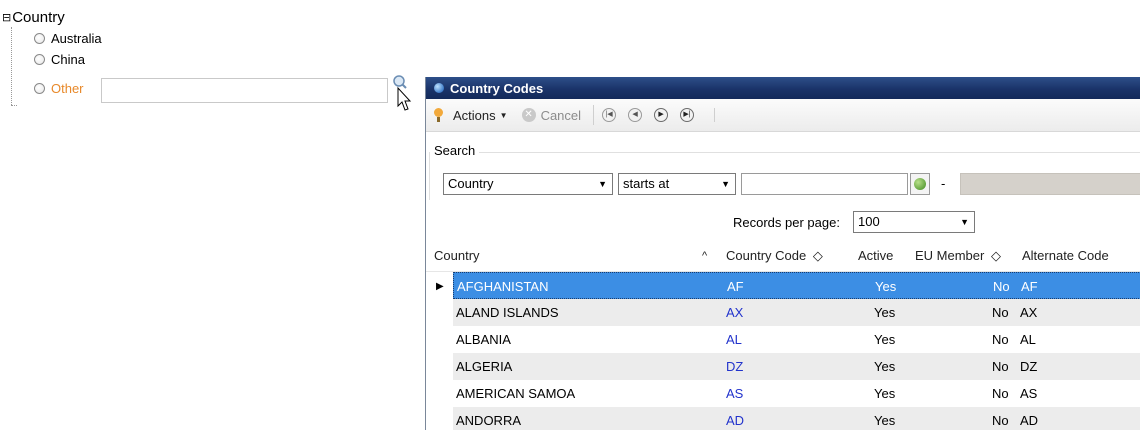 The width and height of the screenshot is (1140, 430). I want to click on dialog-title-bar: Country Codes, so click(783, 88).